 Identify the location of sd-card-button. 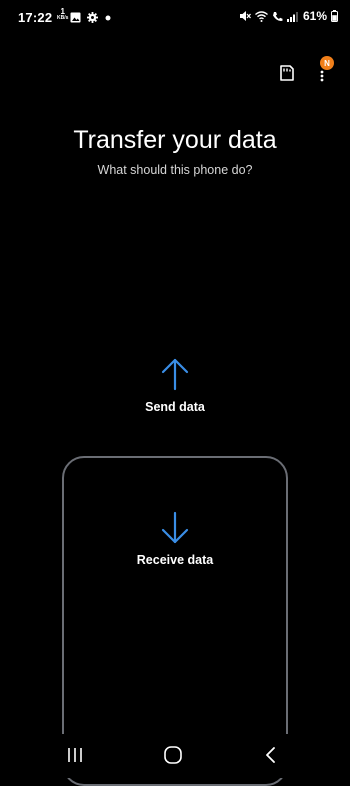
(287, 73).